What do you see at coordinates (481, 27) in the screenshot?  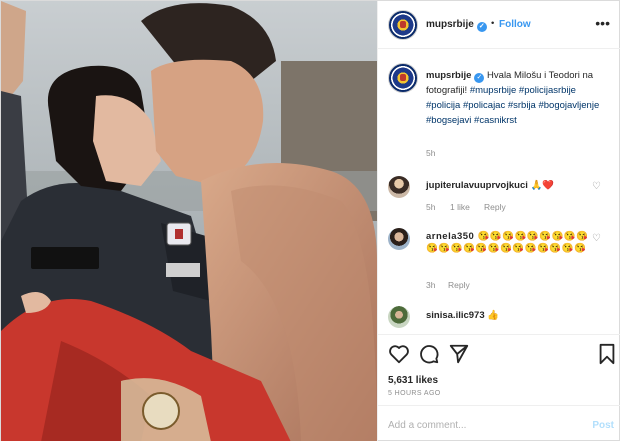 I see `verified-badge-icon: ✓` at bounding box center [481, 27].